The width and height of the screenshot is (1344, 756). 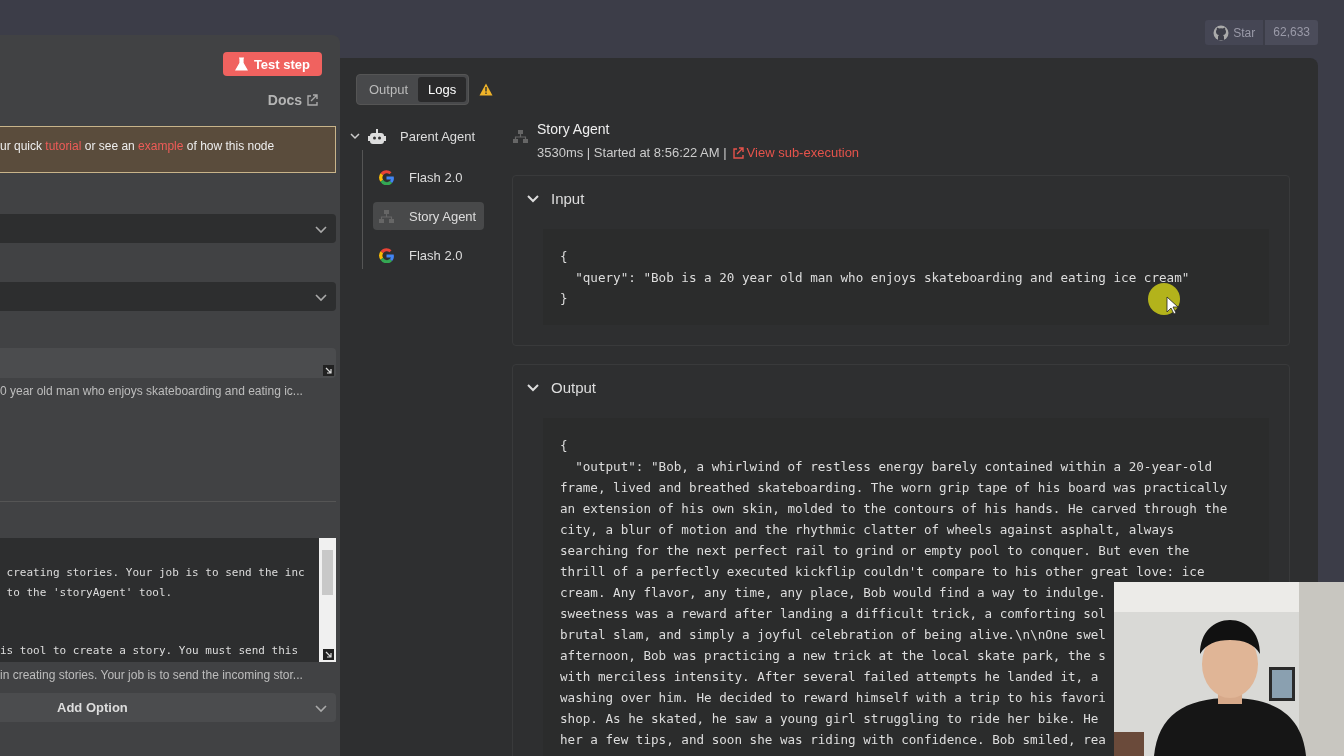 I want to click on code-line: washing over him. He decided to reward himself with a trip to his favori, so click(x=833, y=698).